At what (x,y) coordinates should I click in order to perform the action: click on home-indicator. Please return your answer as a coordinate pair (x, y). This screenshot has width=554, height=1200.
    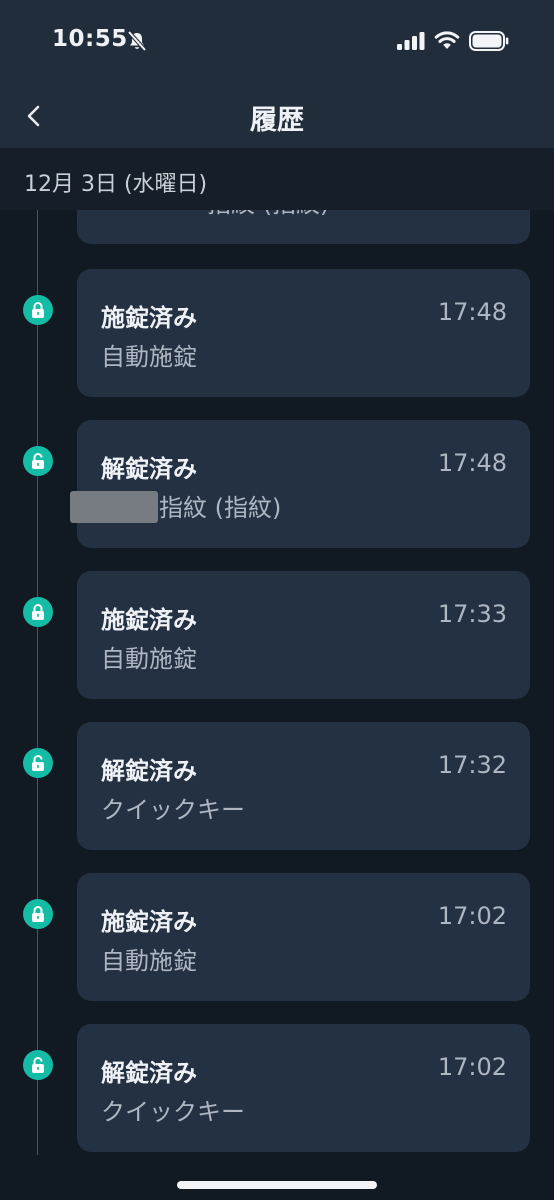
    Looking at the image, I should click on (277, 1185).